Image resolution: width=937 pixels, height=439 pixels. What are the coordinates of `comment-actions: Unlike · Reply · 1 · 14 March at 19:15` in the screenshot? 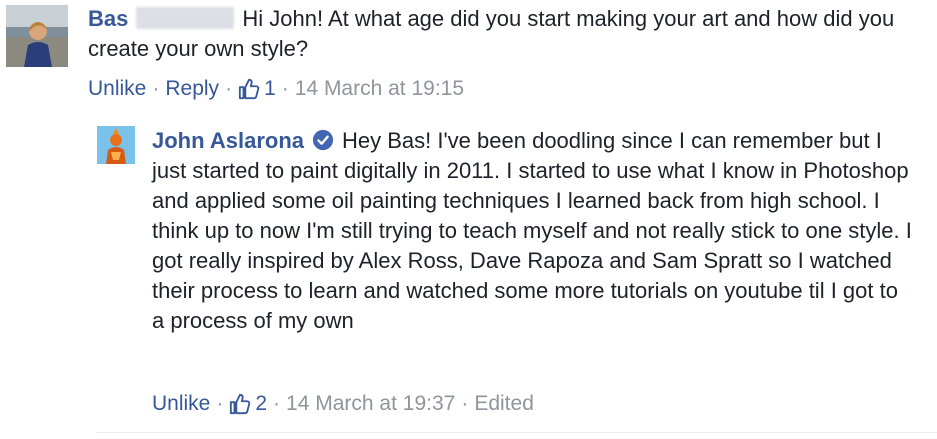 It's located at (276, 89).